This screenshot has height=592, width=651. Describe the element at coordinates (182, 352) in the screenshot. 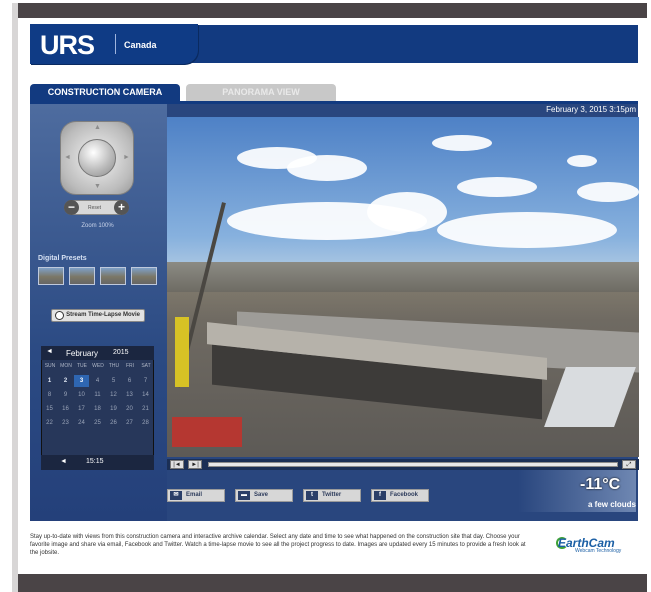

I see `crane-base` at that location.